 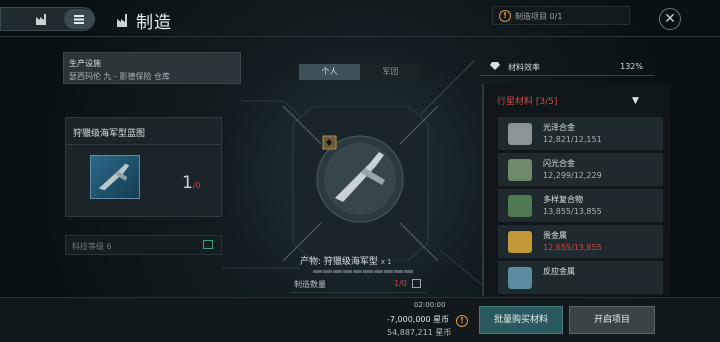 I want to click on warning-icon: !, so click(x=462, y=321).